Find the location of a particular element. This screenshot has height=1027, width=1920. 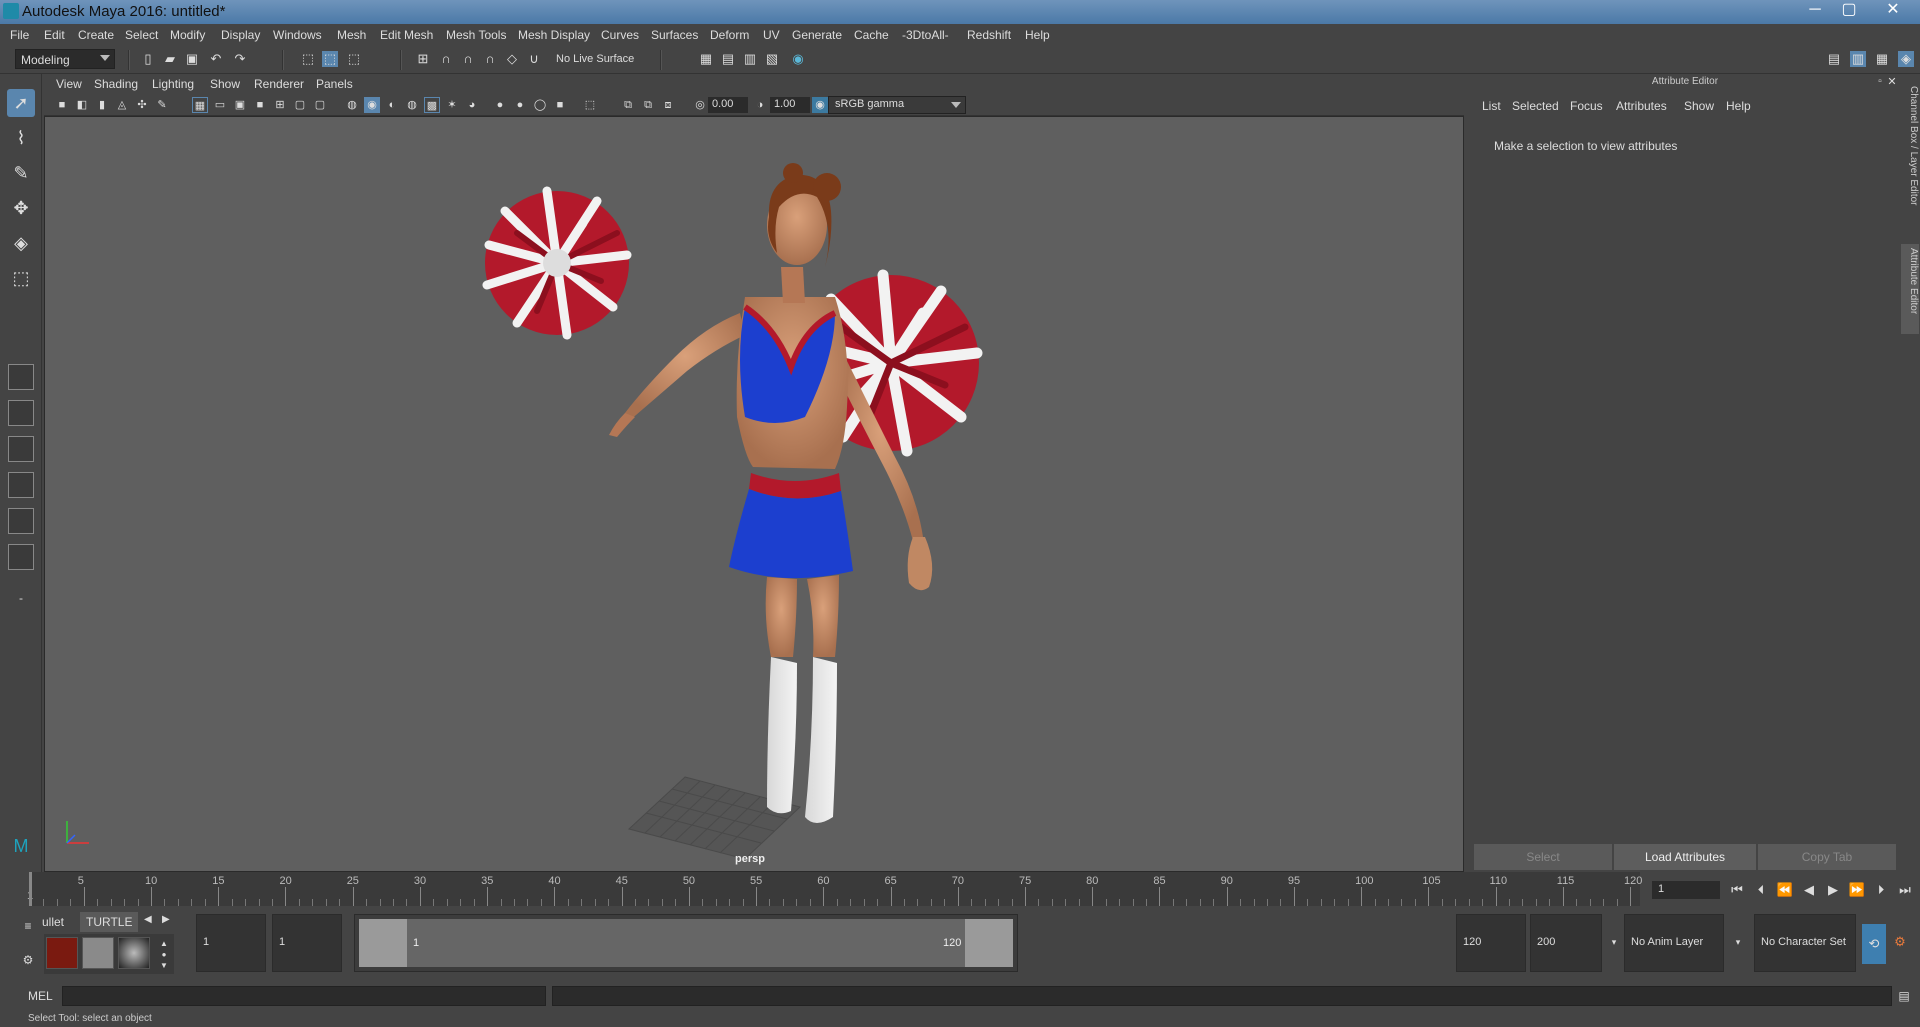

menu-mesh-display: Mesh Display is located at coordinates (554, 35).